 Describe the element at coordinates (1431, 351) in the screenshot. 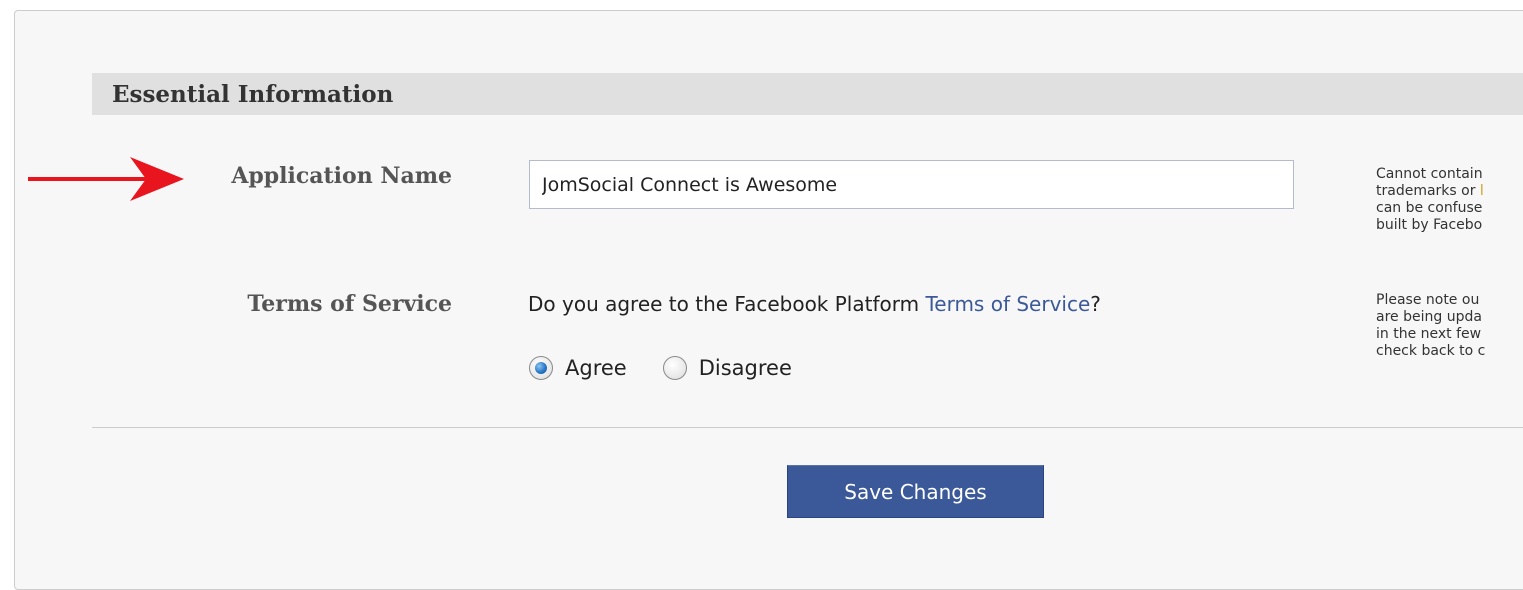

I see `help-line: check back to c` at that location.